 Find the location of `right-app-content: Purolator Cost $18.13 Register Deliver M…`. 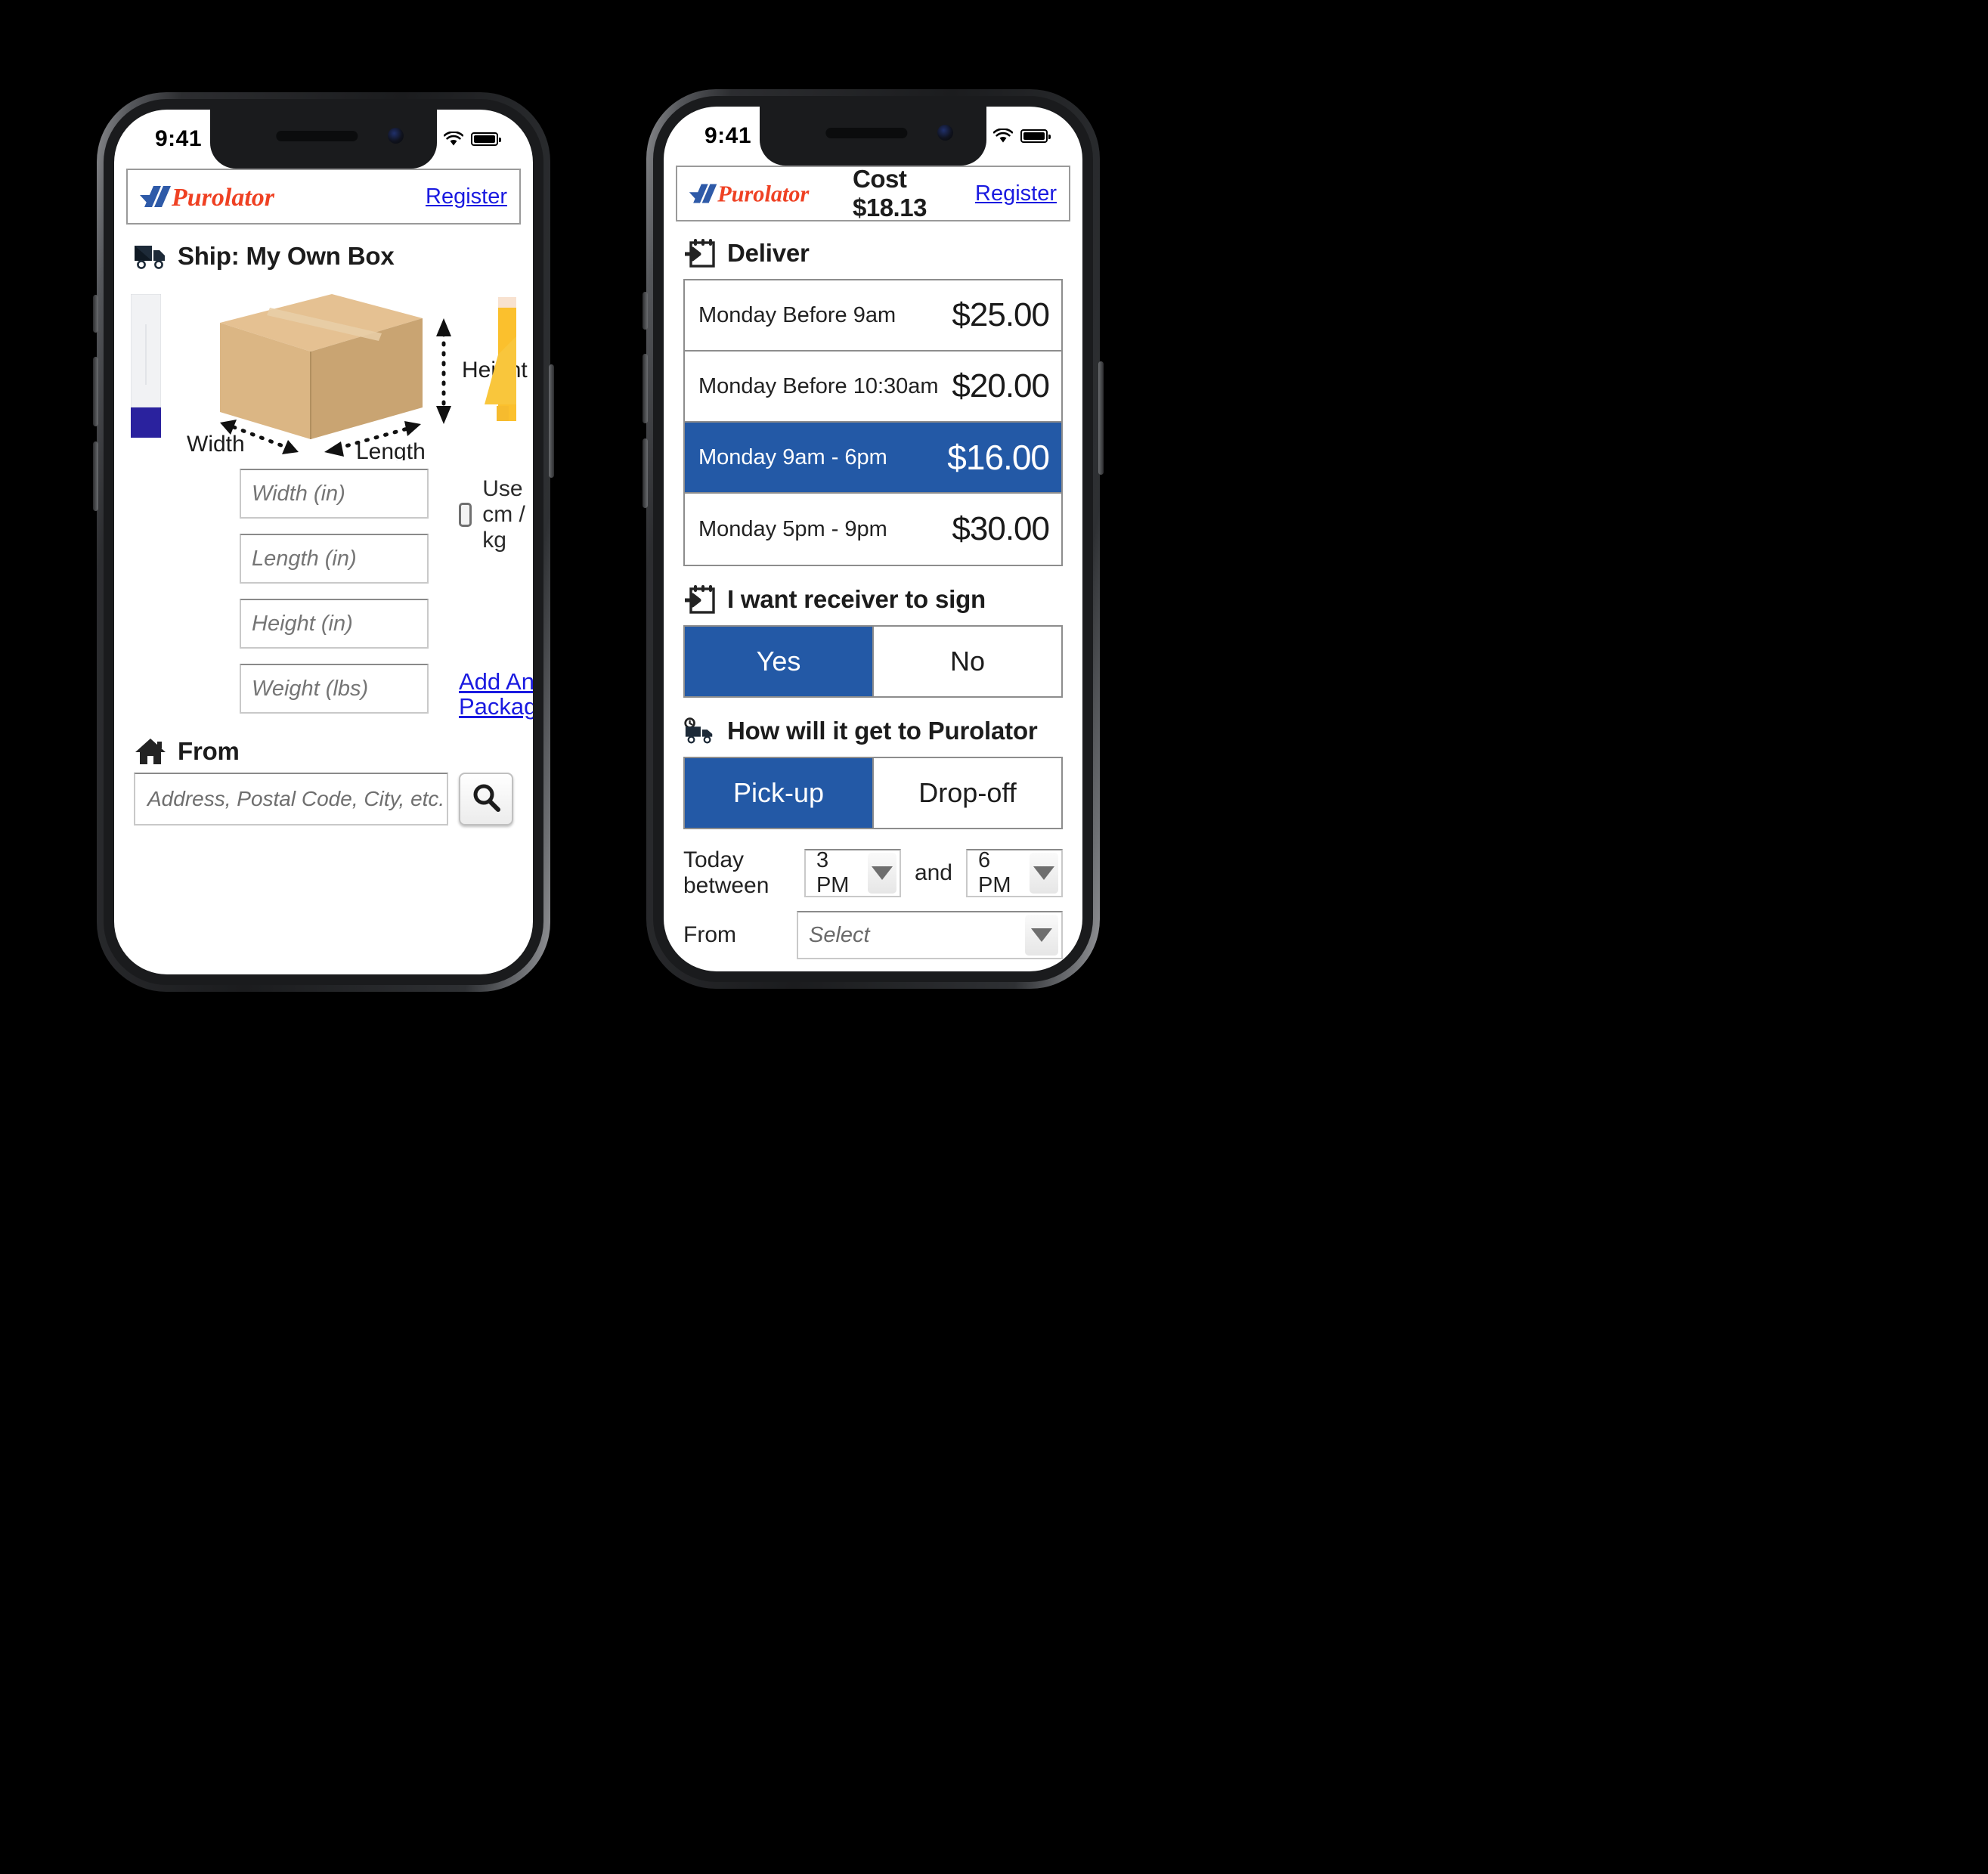

right-app-content: Purolator Cost $18.13 Register Deliver M… is located at coordinates (873, 568).